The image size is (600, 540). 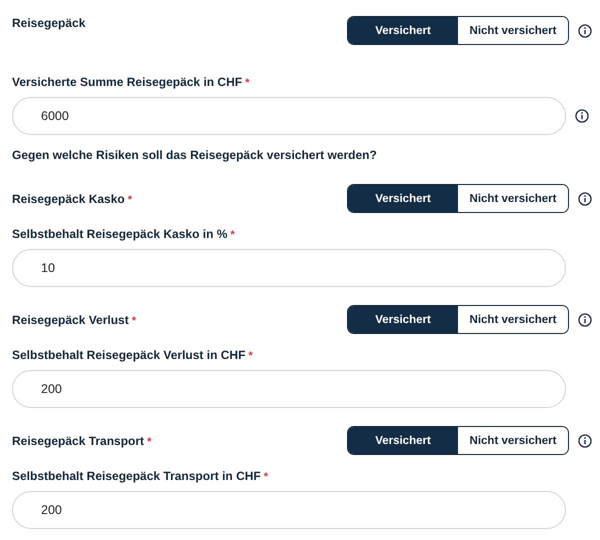 I want to click on field-label: Reisegepäck Kasko *, so click(x=72, y=199).